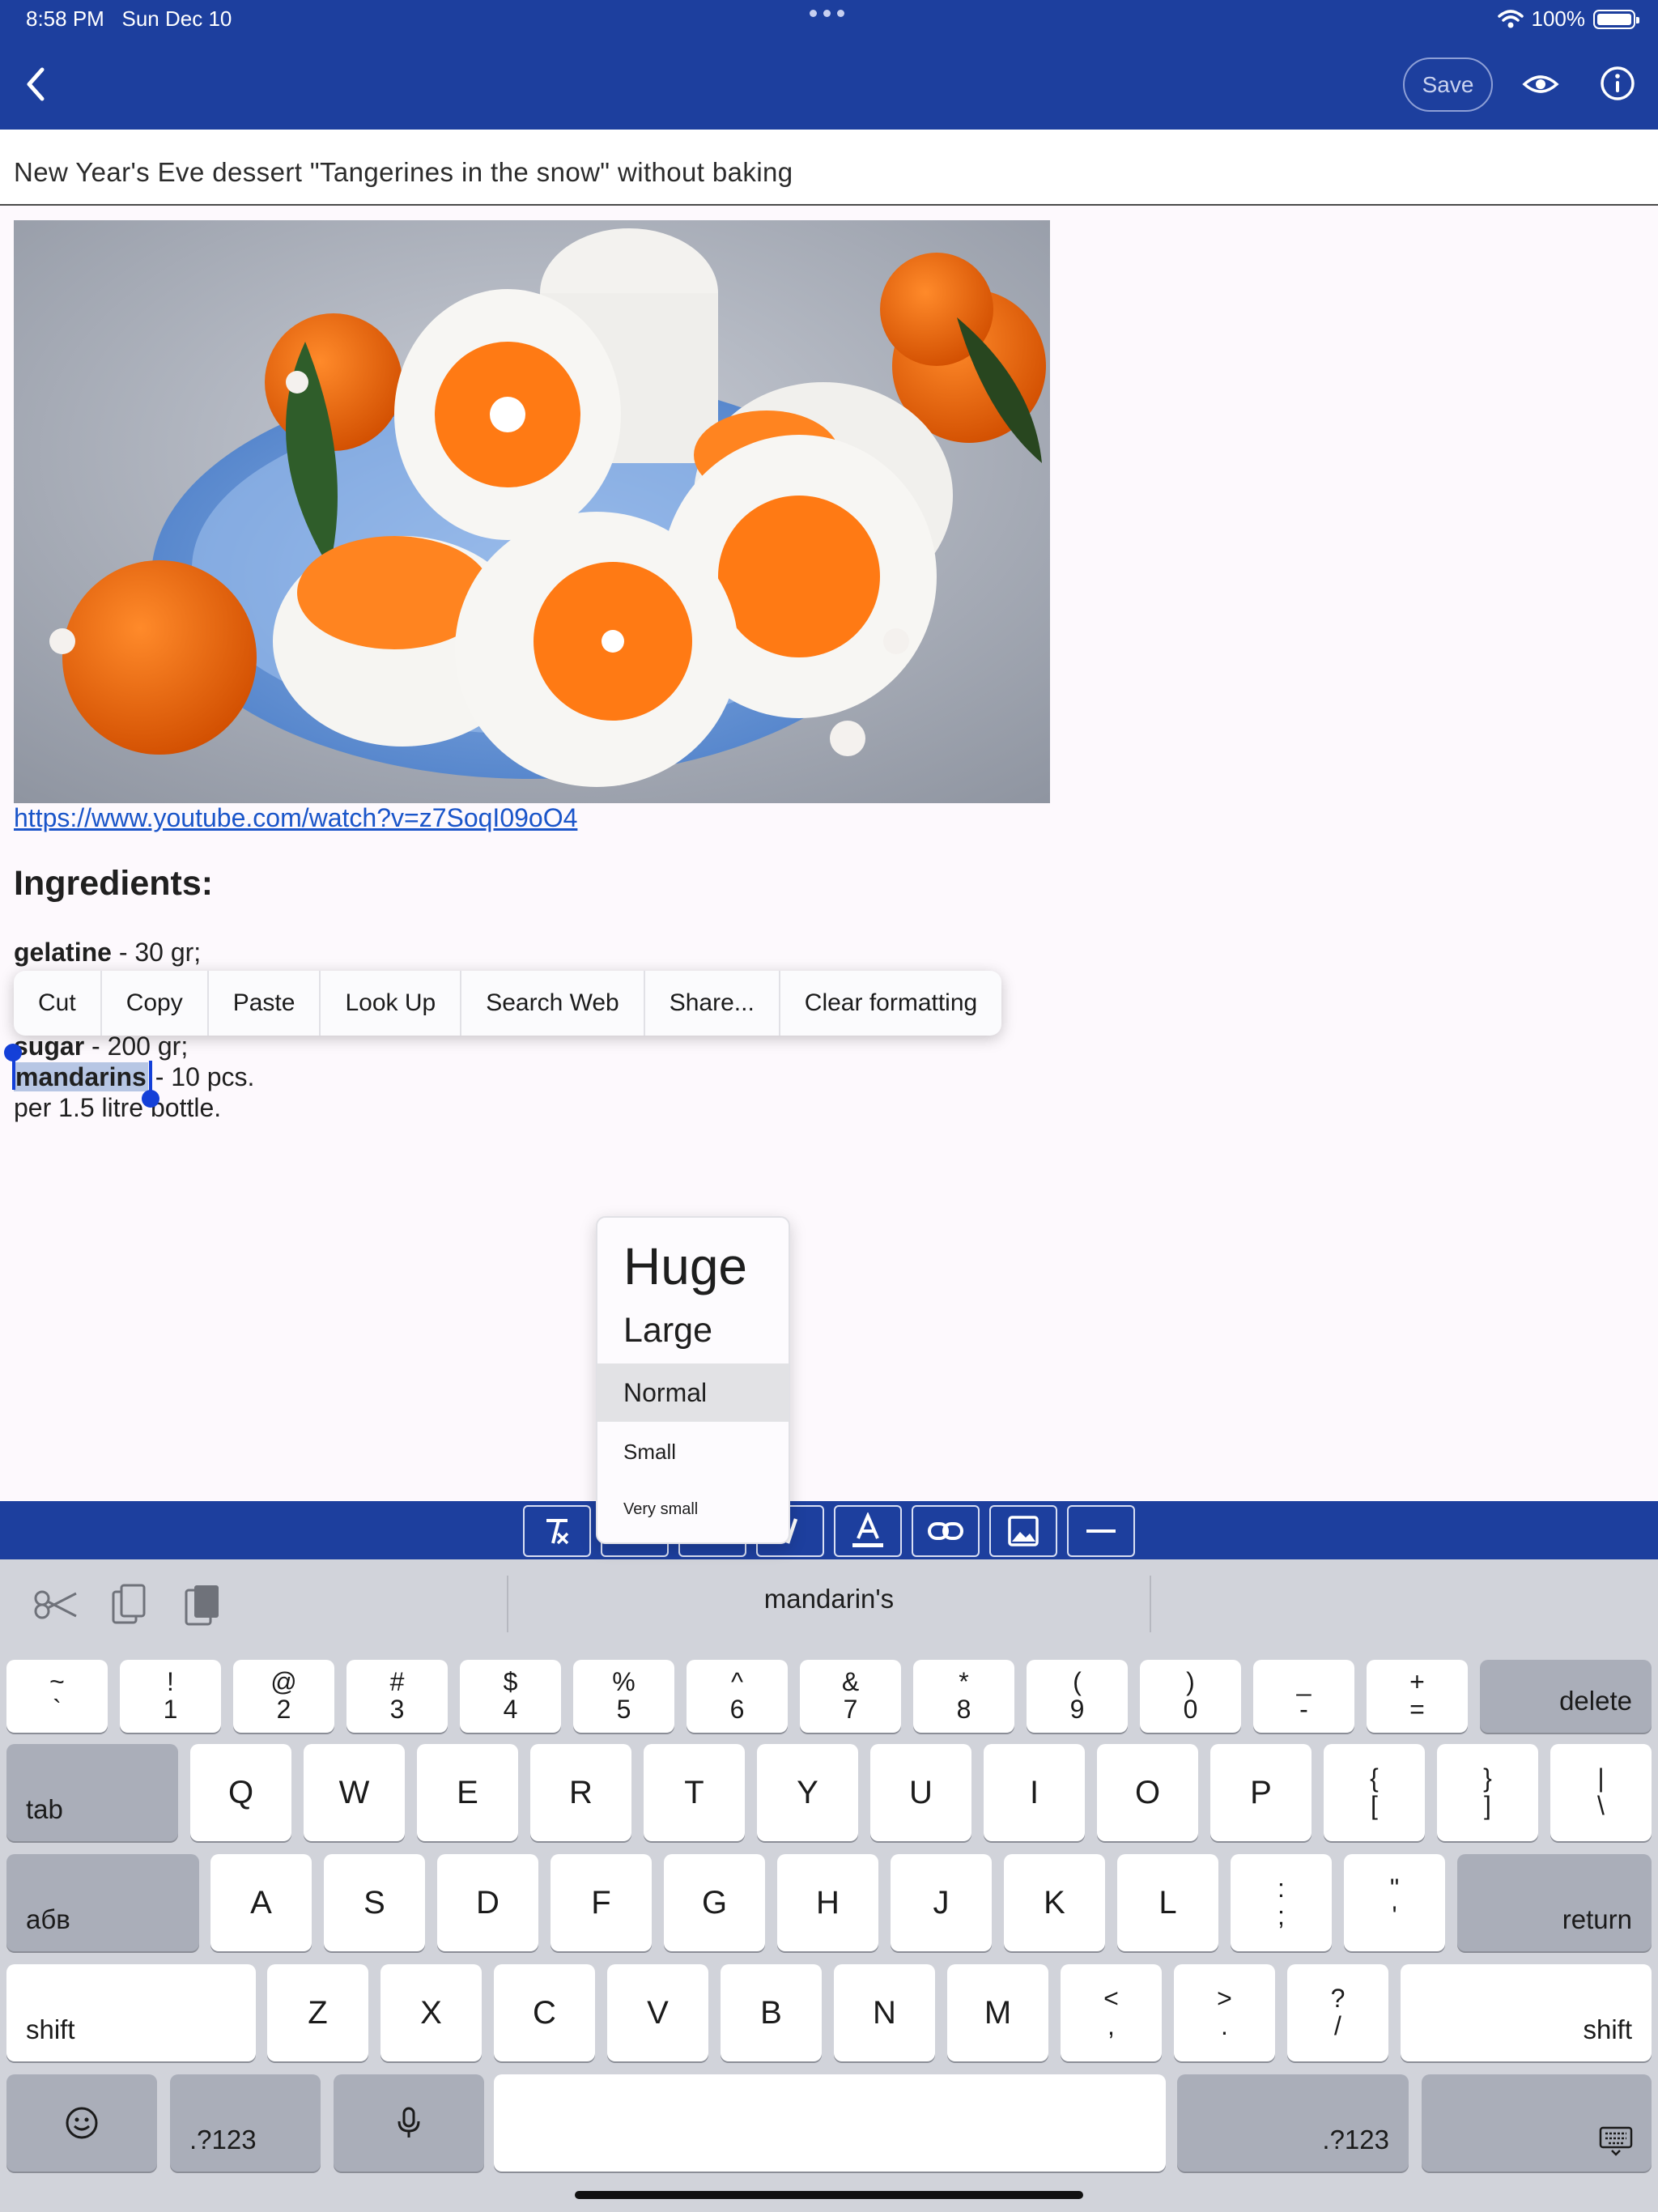  What do you see at coordinates (49, 1046) in the screenshot?
I see `ingredient-name: sugar` at bounding box center [49, 1046].